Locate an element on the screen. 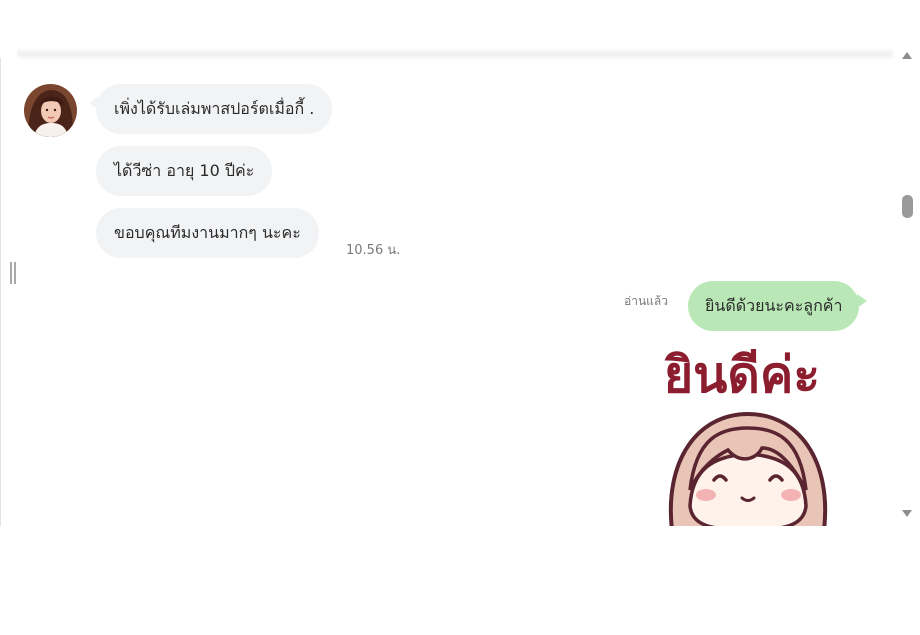 The height and width of the screenshot is (635, 920). incoming-message: ขอบคุณทีมงานมากๆ นะคะ is located at coordinates (207, 233).